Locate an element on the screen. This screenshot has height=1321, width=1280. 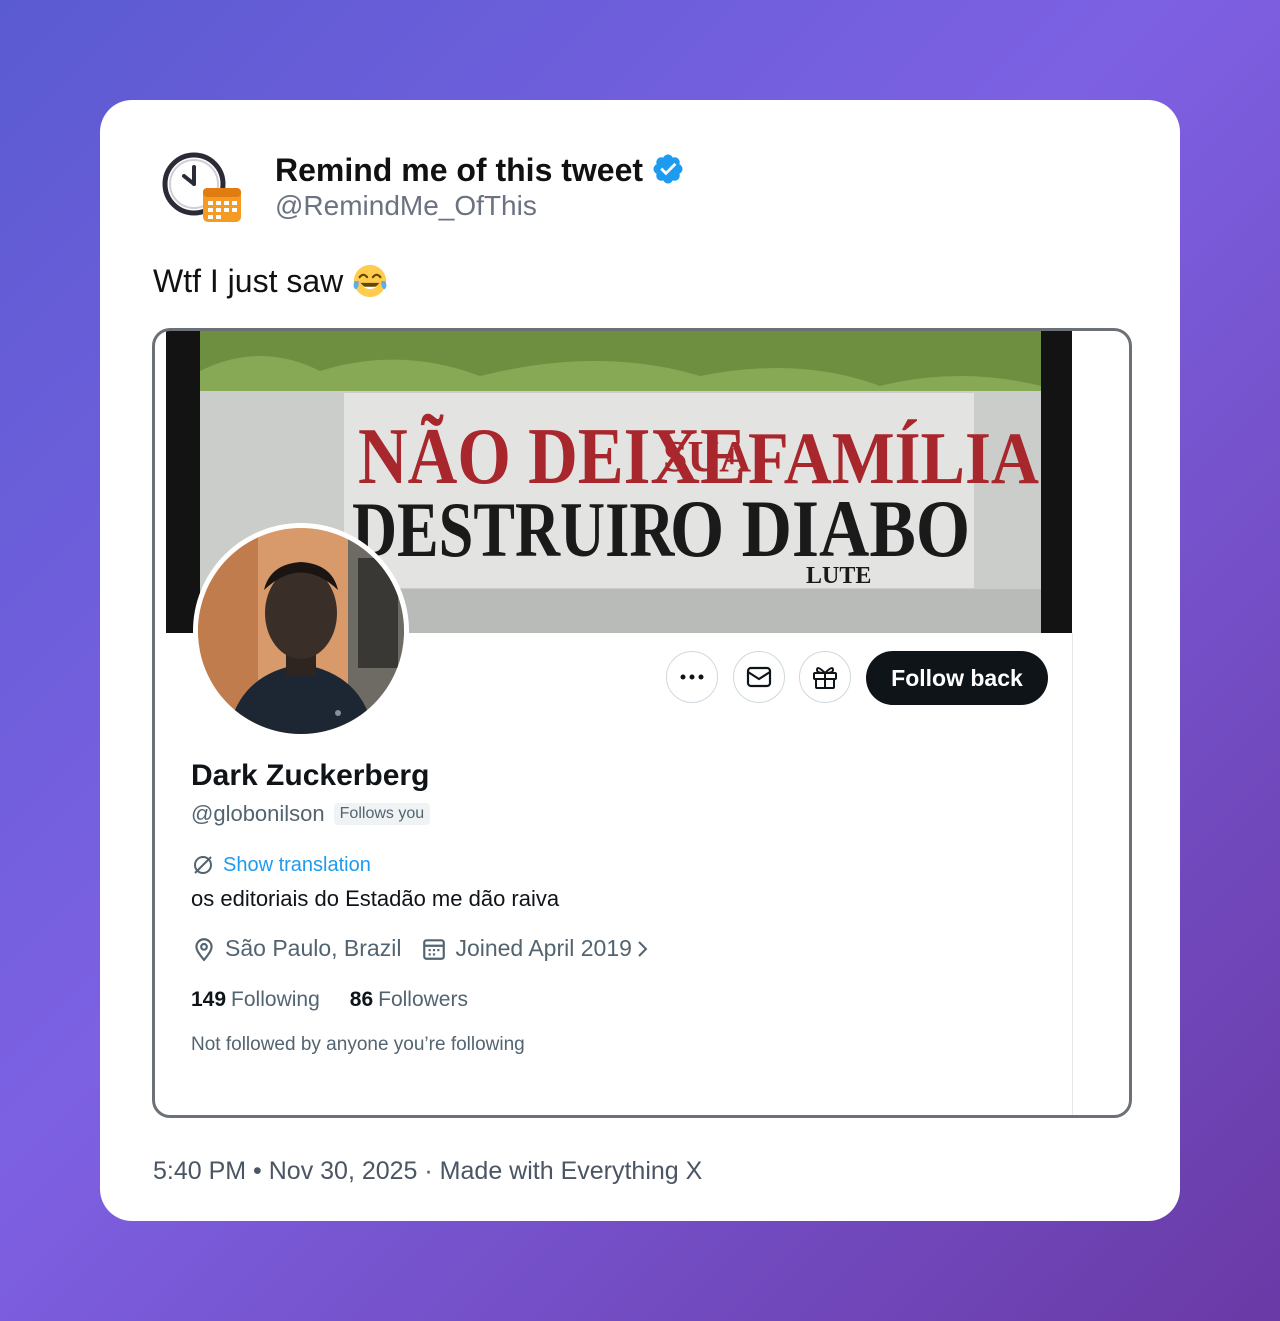
following-count: 149 is located at coordinates (209, 999).